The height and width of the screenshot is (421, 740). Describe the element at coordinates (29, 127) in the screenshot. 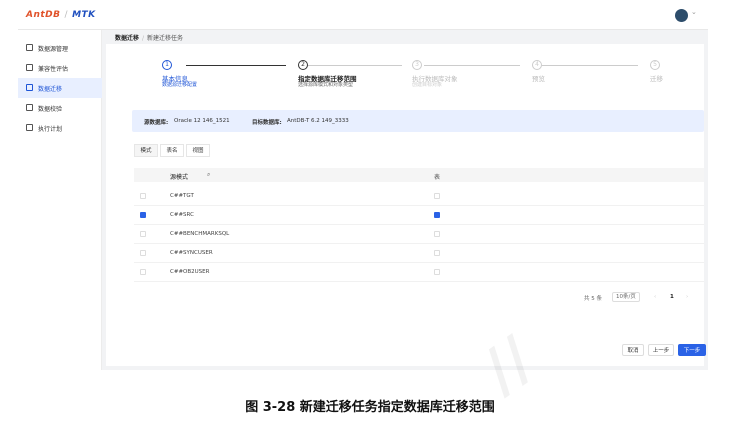

I see `calendar-icon` at that location.